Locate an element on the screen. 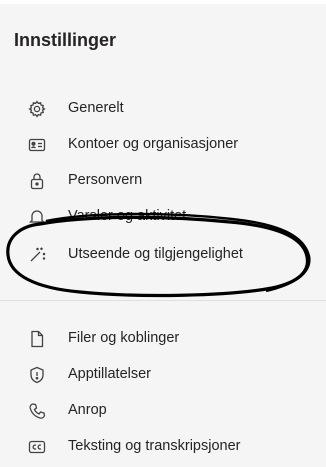 The width and height of the screenshot is (326, 467). sidebar-item-general: Generelt is located at coordinates (163, 109).